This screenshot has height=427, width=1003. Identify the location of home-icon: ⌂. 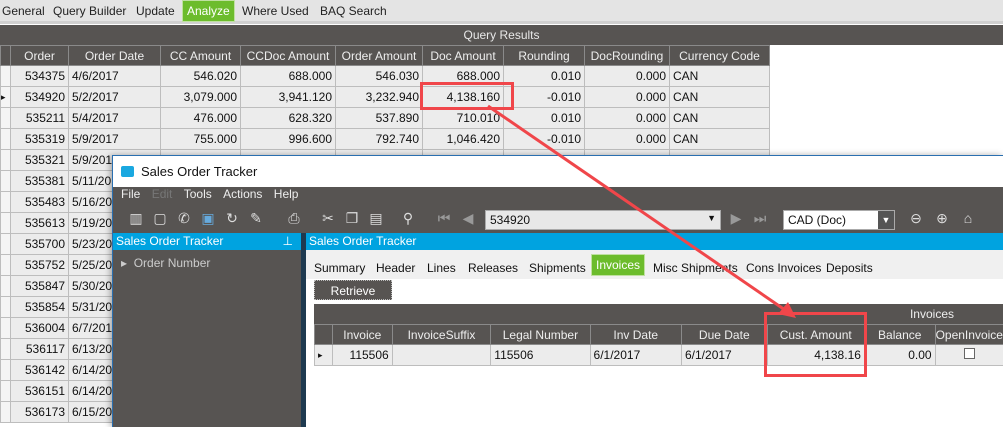
(968, 219).